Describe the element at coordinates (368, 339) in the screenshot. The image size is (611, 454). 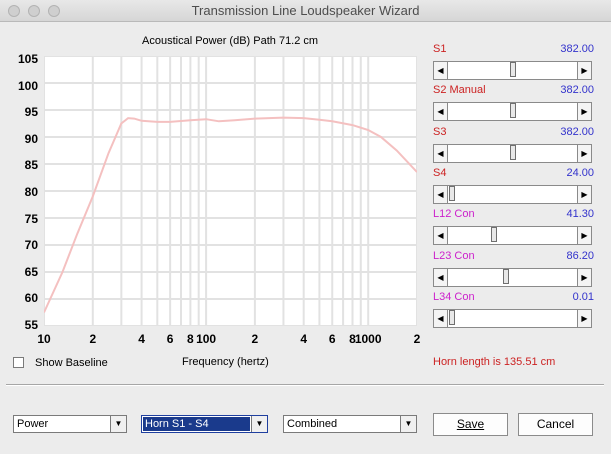
I see `x-tick-label: 1000` at that location.